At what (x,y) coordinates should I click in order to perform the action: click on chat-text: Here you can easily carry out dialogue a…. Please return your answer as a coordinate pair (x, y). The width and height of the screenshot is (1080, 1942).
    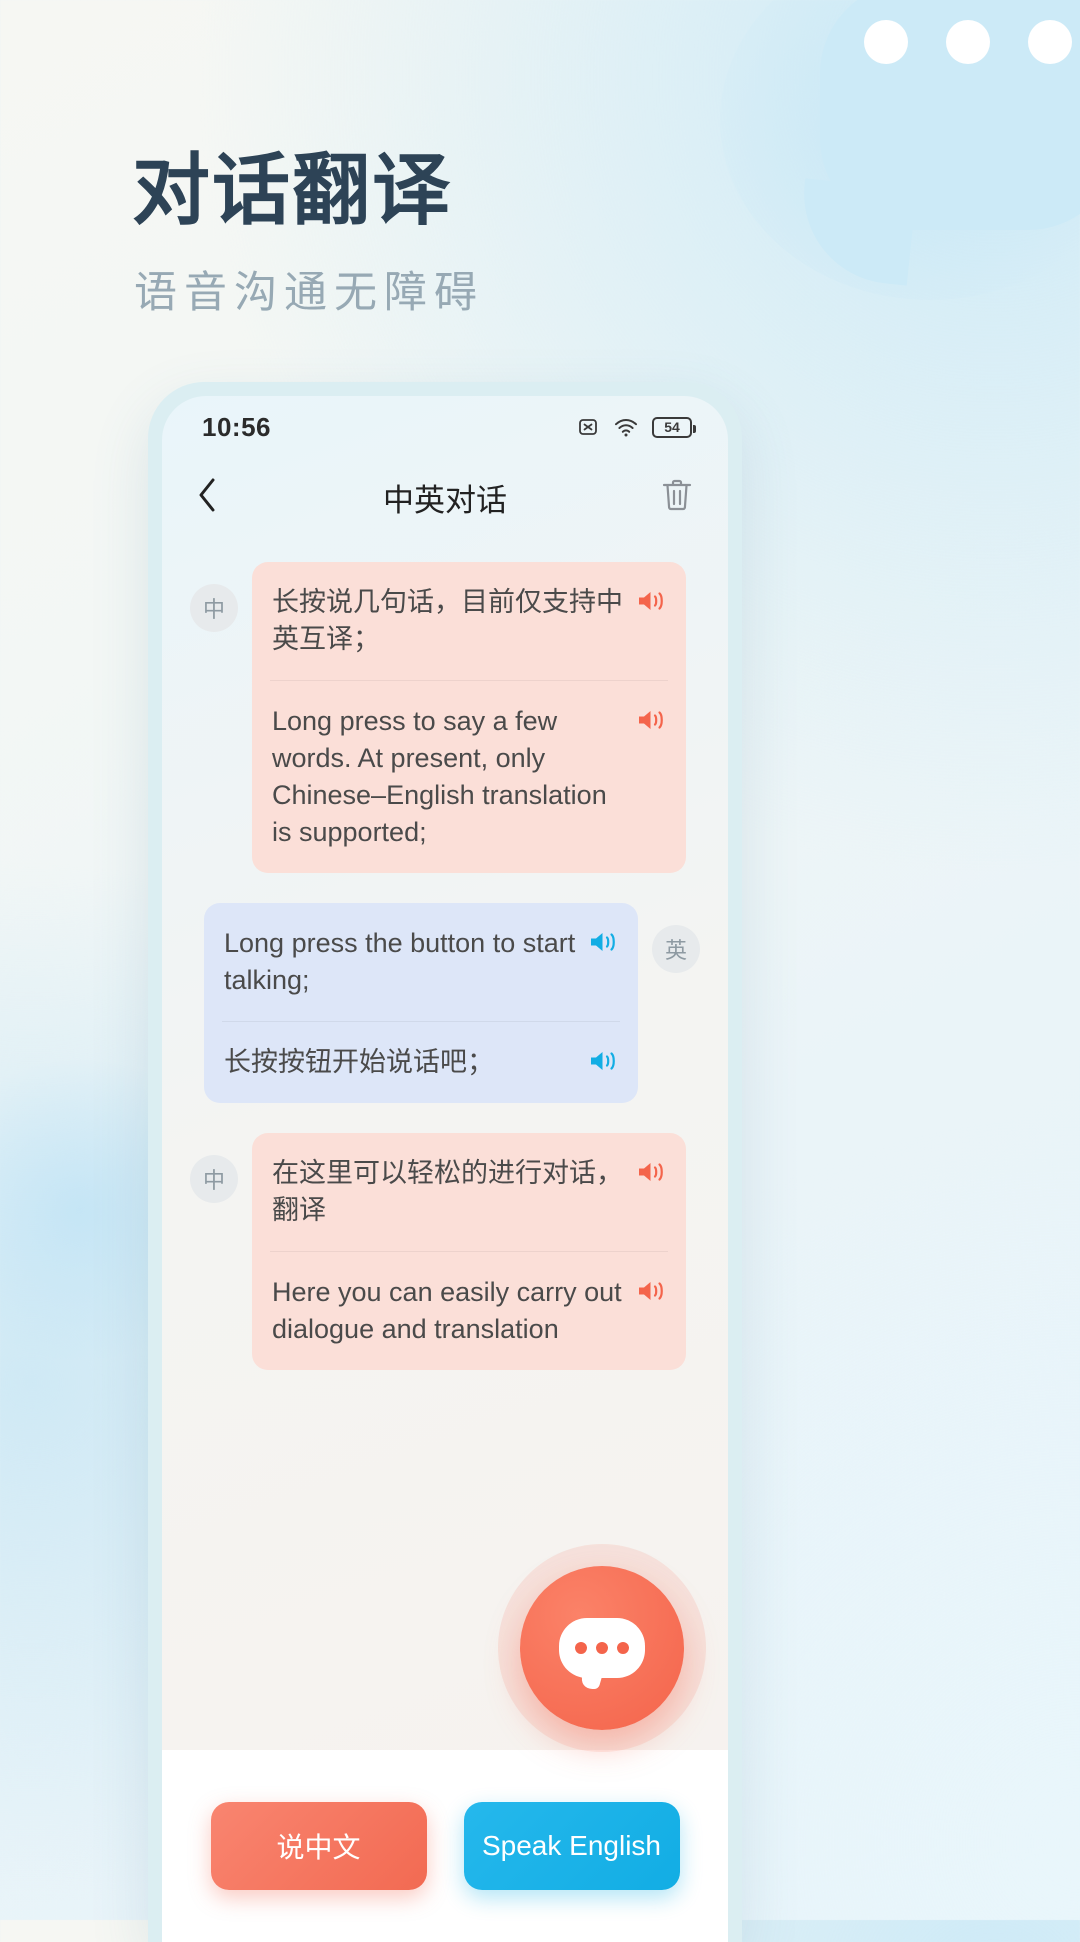
    Looking at the image, I should click on (447, 1310).